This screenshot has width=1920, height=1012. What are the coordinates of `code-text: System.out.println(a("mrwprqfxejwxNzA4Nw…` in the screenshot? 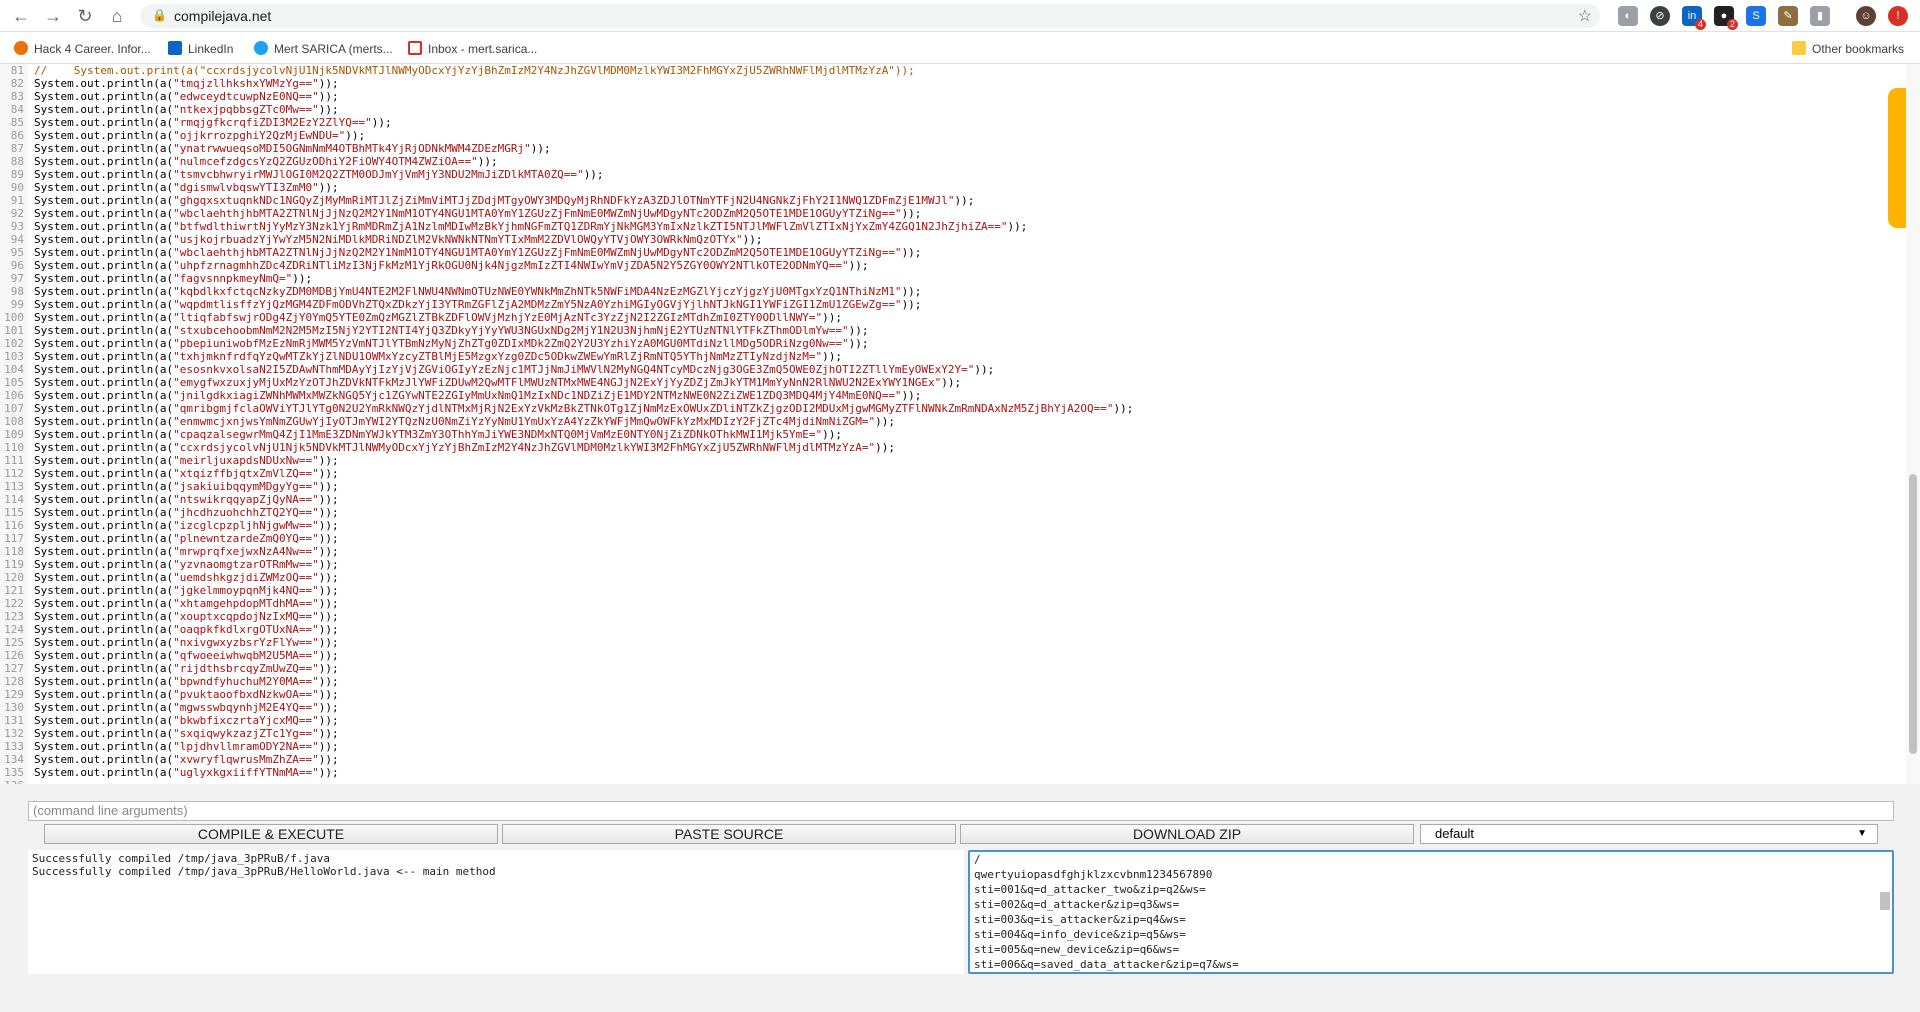 It's located at (186, 551).